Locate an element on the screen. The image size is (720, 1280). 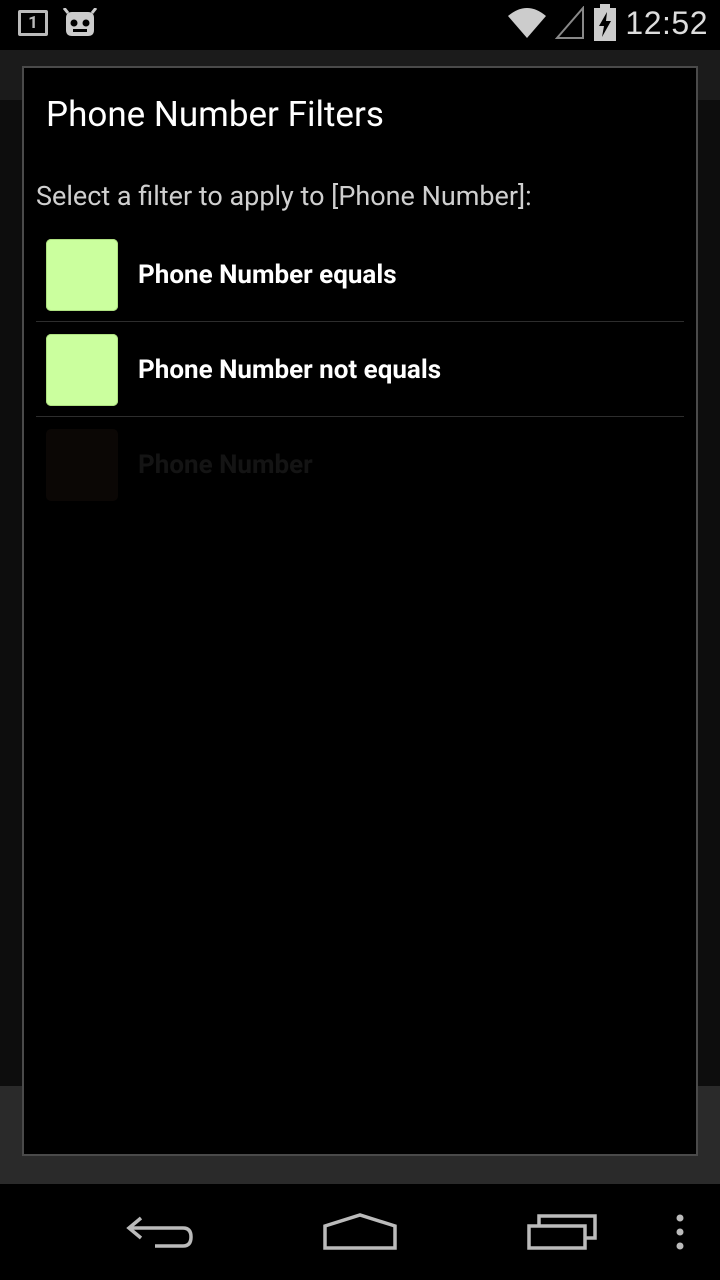
cyanogenmod-icon is located at coordinates (80, 22).